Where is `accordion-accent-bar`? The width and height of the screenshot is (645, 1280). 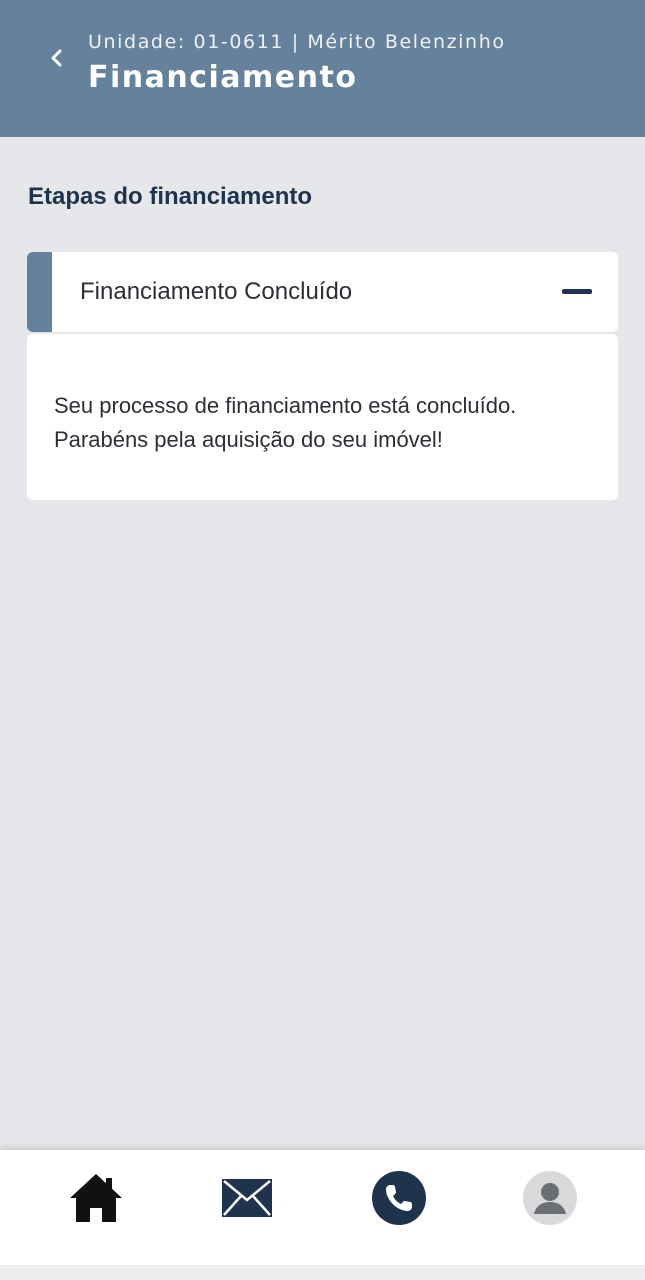
accordion-accent-bar is located at coordinates (39, 292).